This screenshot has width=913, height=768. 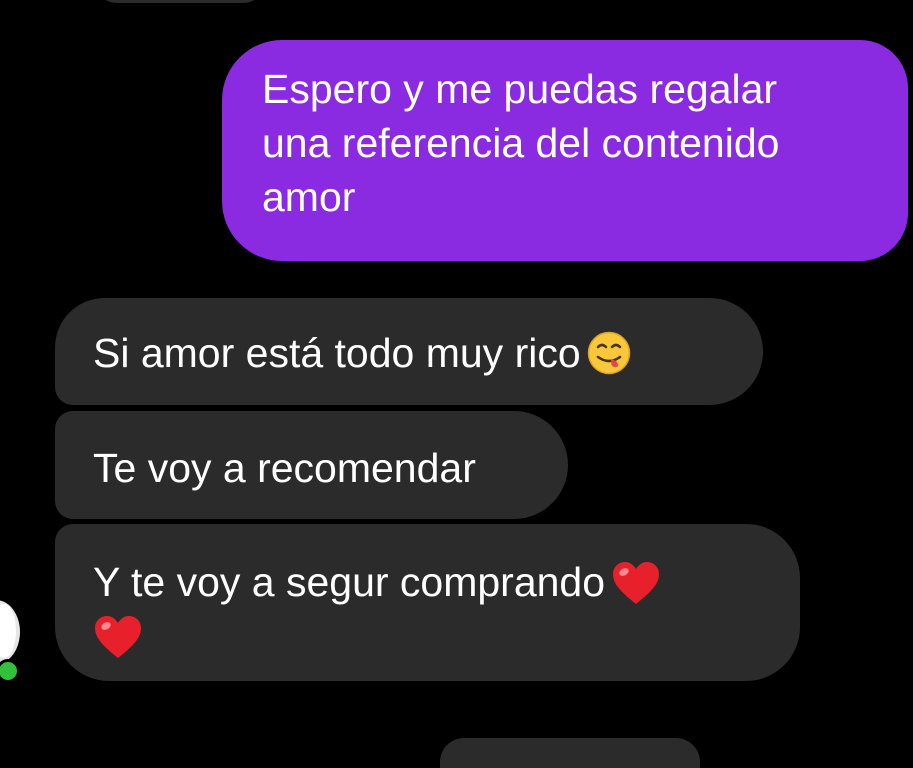 I want to click on avatar-highlight, so click(x=8, y=631).